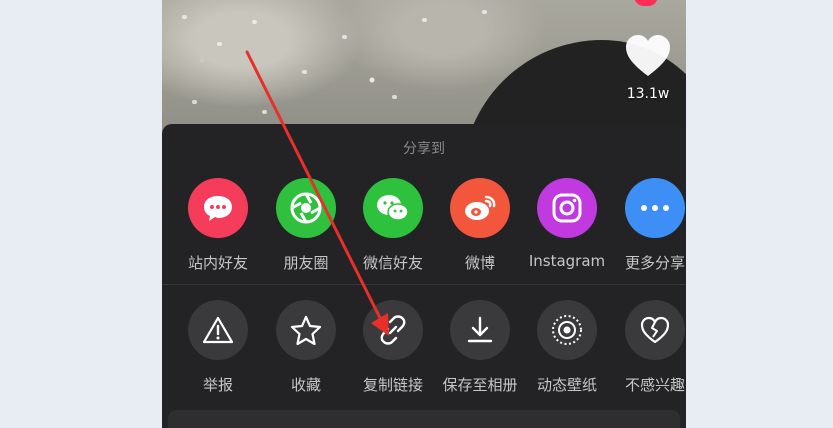 The width and height of the screenshot is (833, 428). What do you see at coordinates (655, 208) in the screenshot?
I see `more-icon` at bounding box center [655, 208].